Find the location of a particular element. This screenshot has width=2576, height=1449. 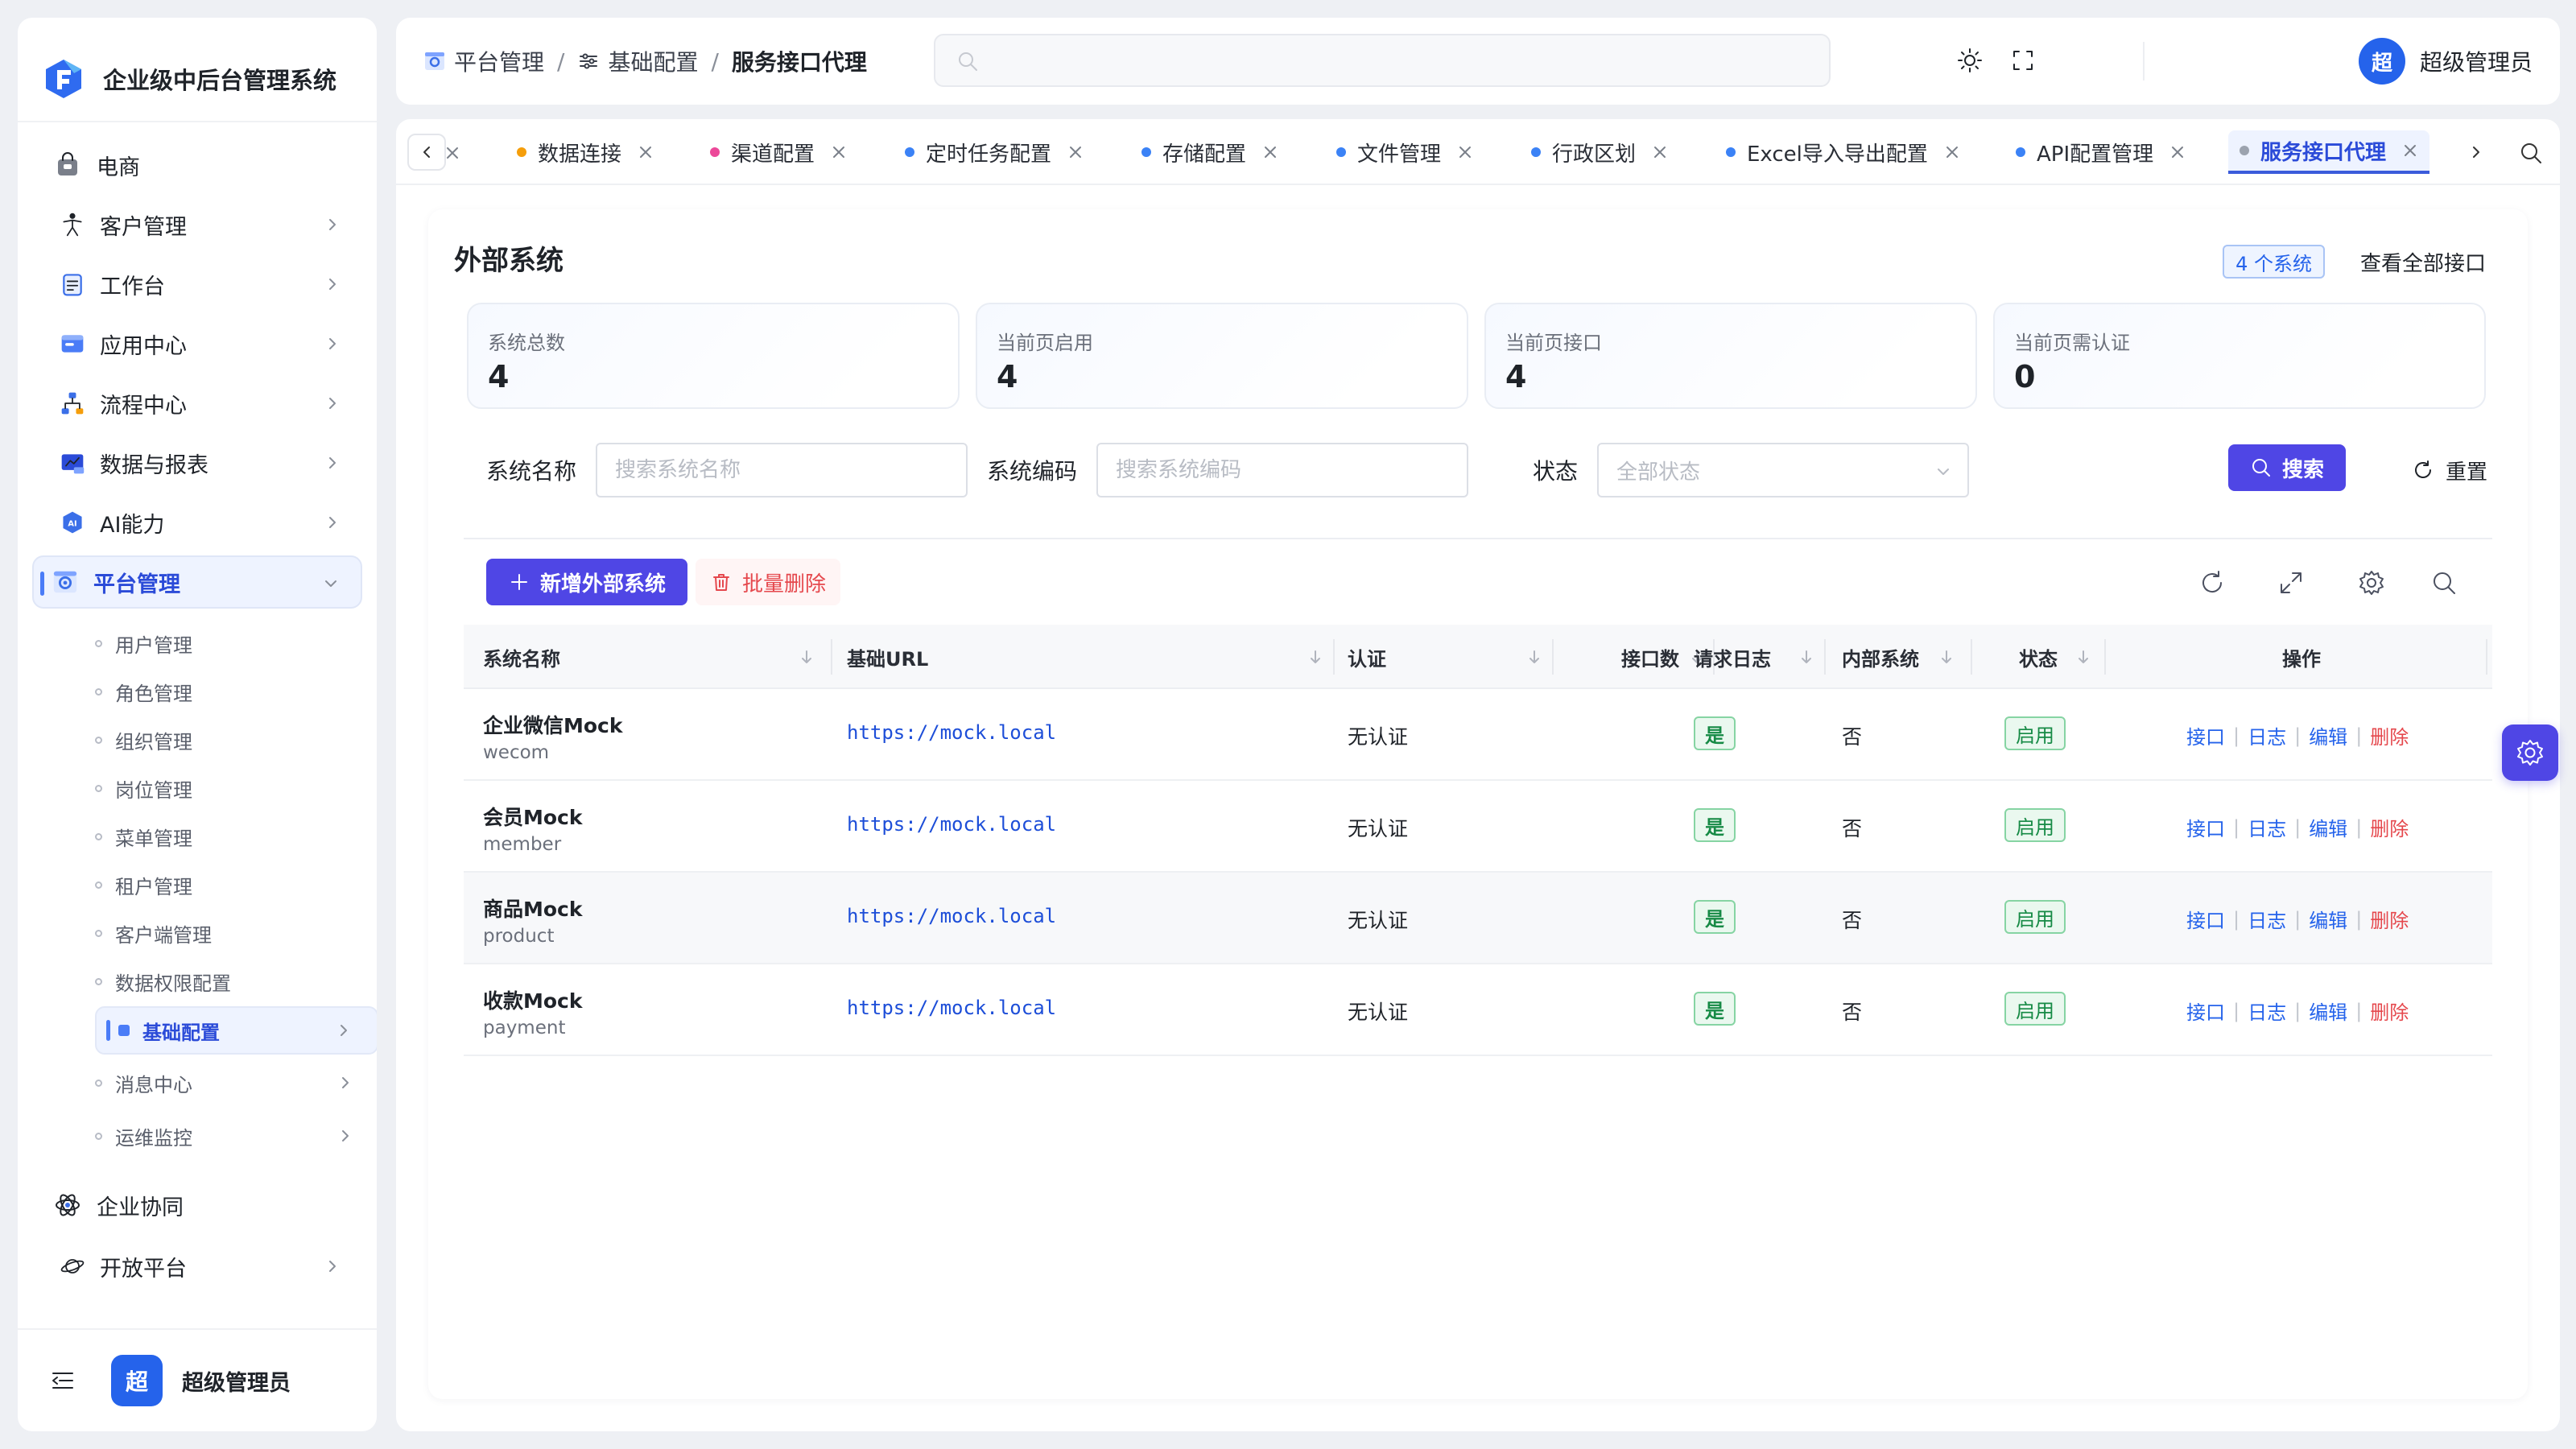

system-code-input is located at coordinates (1282, 470).